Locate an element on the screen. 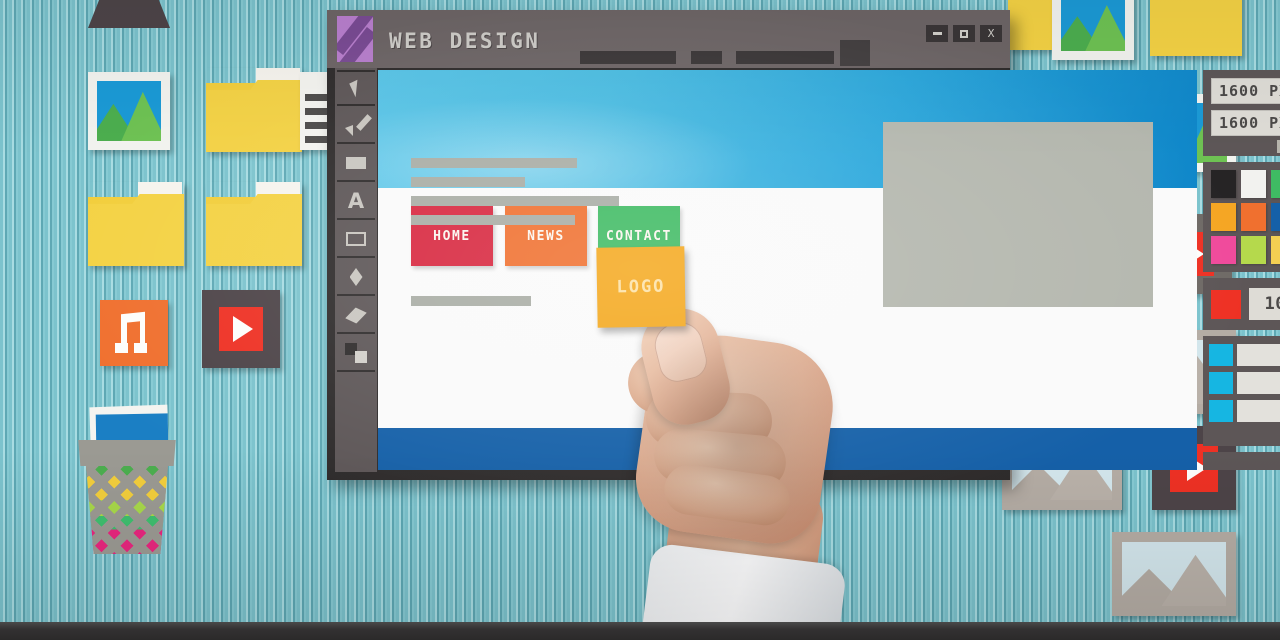 The height and width of the screenshot is (640, 1280). video-file-icon is located at coordinates (241, 329).